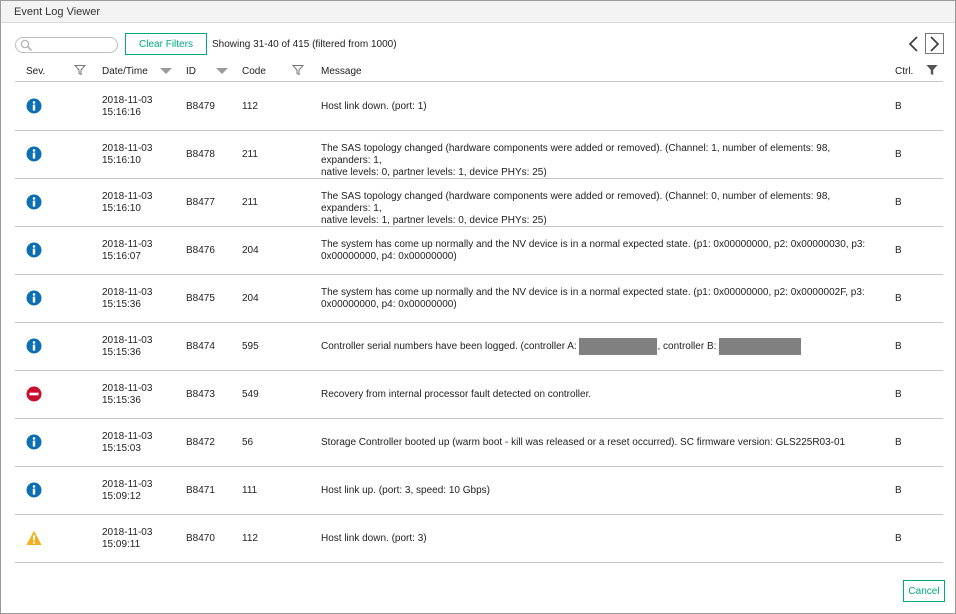 The height and width of the screenshot is (614, 956). I want to click on column-header-datetime: Date/Time, so click(125, 71).